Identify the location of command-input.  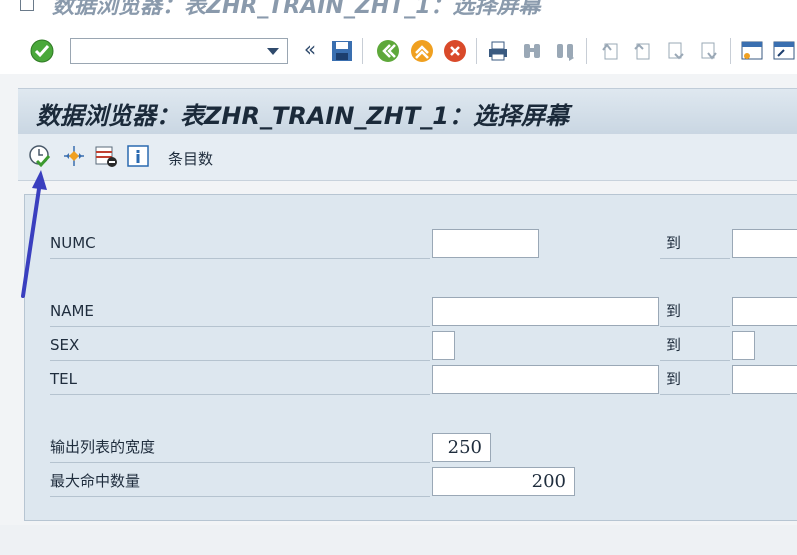
(167, 51).